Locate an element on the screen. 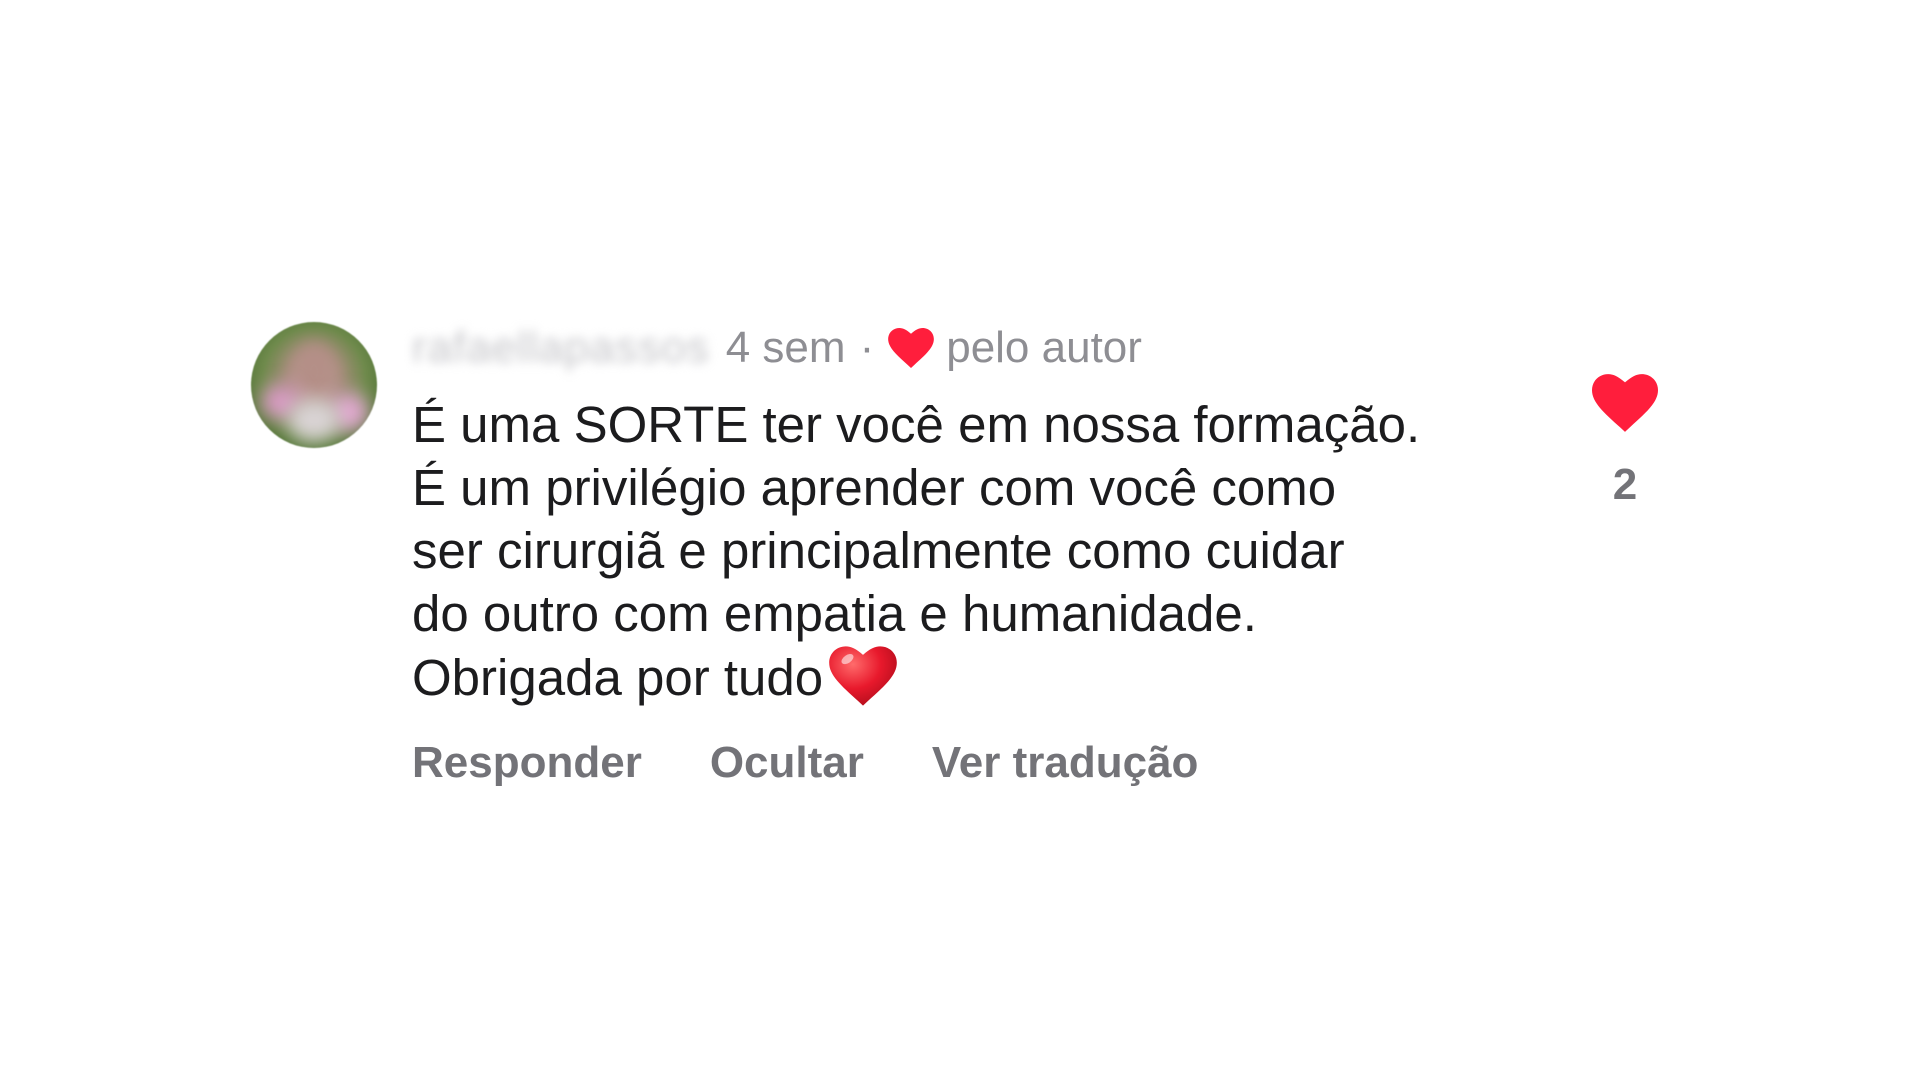 This screenshot has height=1080, width=1920. avatar-dress is located at coordinates (314, 420).